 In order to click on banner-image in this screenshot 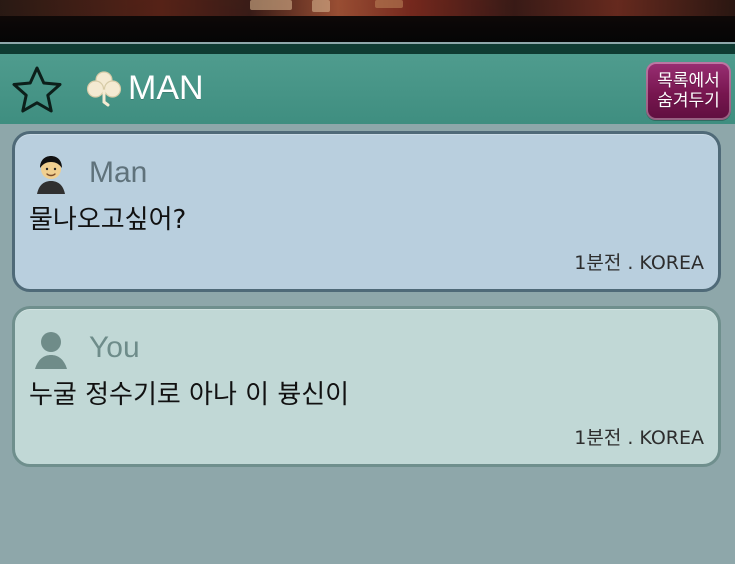, I will do `click(367, 8)`.